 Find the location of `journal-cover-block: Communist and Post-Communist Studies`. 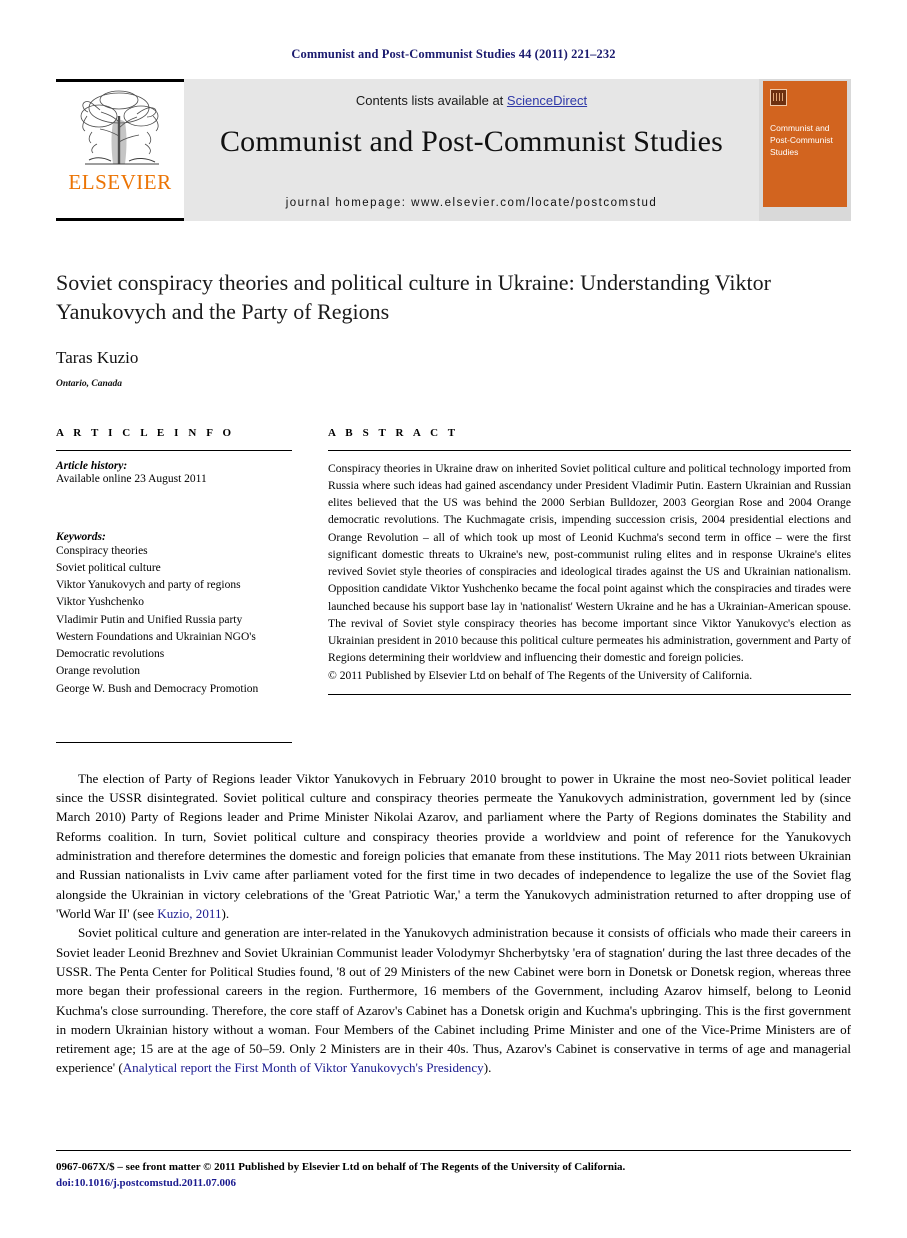

journal-cover-block: Communist and Post-Communist Studies is located at coordinates (805, 150).